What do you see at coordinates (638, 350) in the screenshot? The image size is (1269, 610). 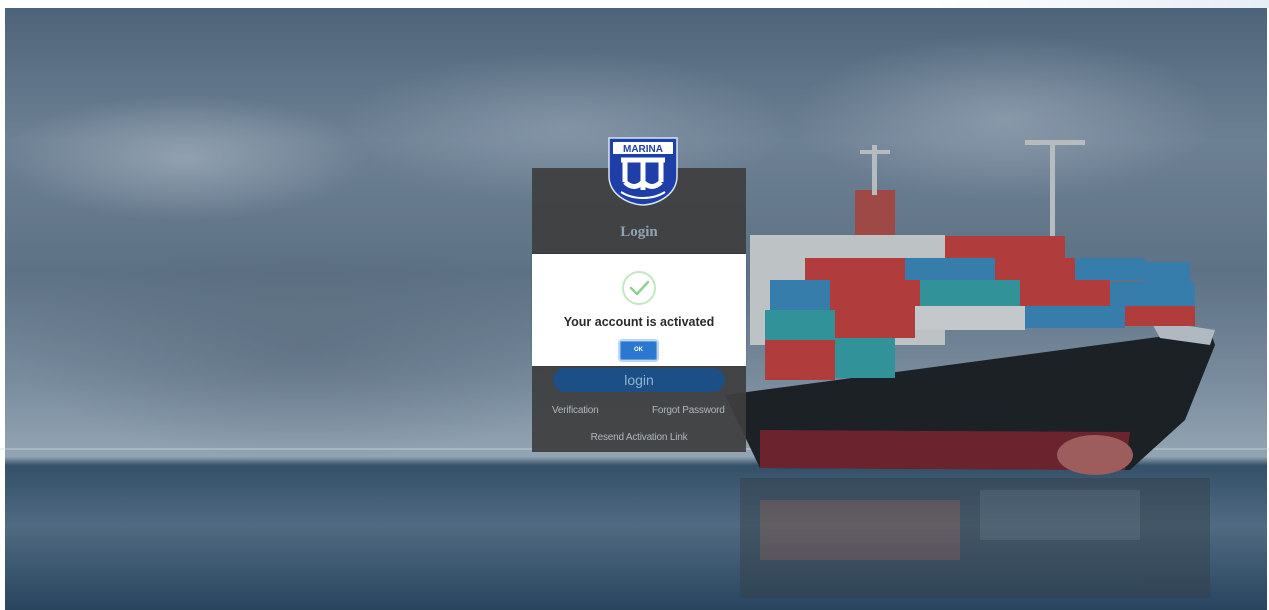 I see `ok-button: OK` at bounding box center [638, 350].